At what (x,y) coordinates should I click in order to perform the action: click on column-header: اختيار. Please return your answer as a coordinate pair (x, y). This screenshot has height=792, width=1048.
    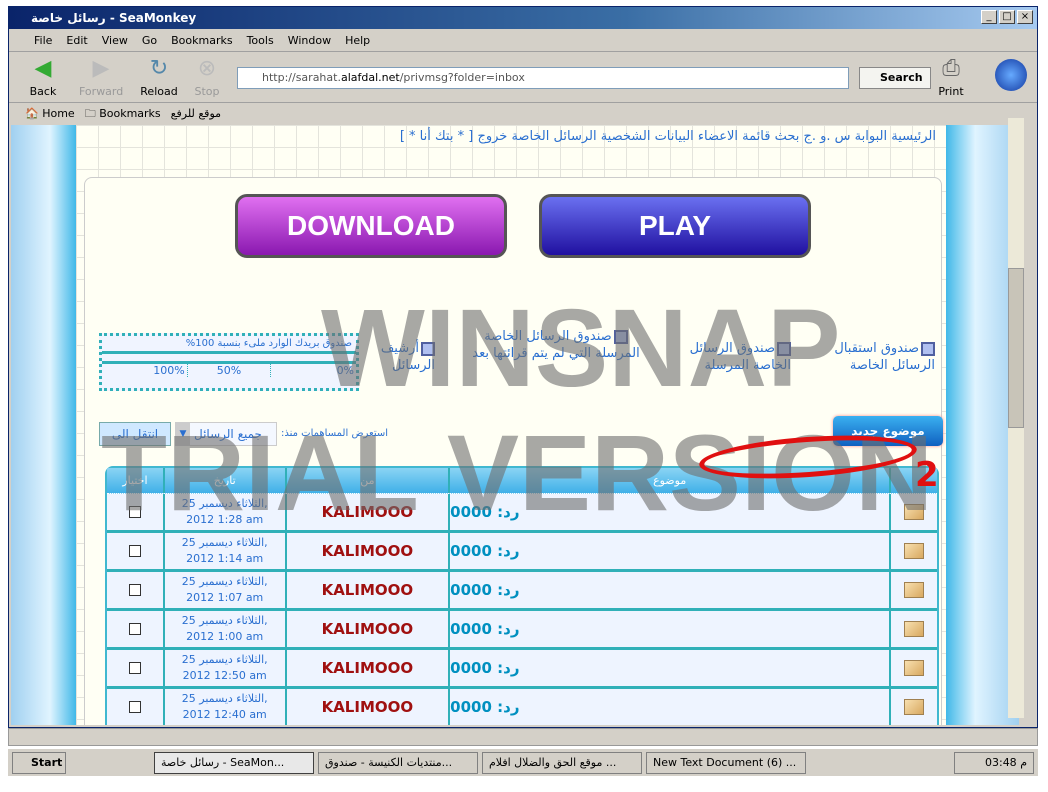
    Looking at the image, I should click on (136, 480).